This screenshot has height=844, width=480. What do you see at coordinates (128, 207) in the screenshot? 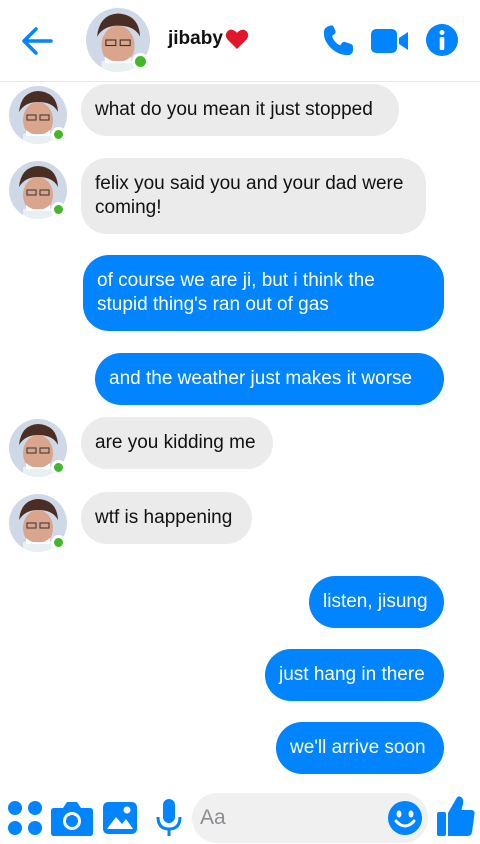
I see `message-line: coming!` at bounding box center [128, 207].